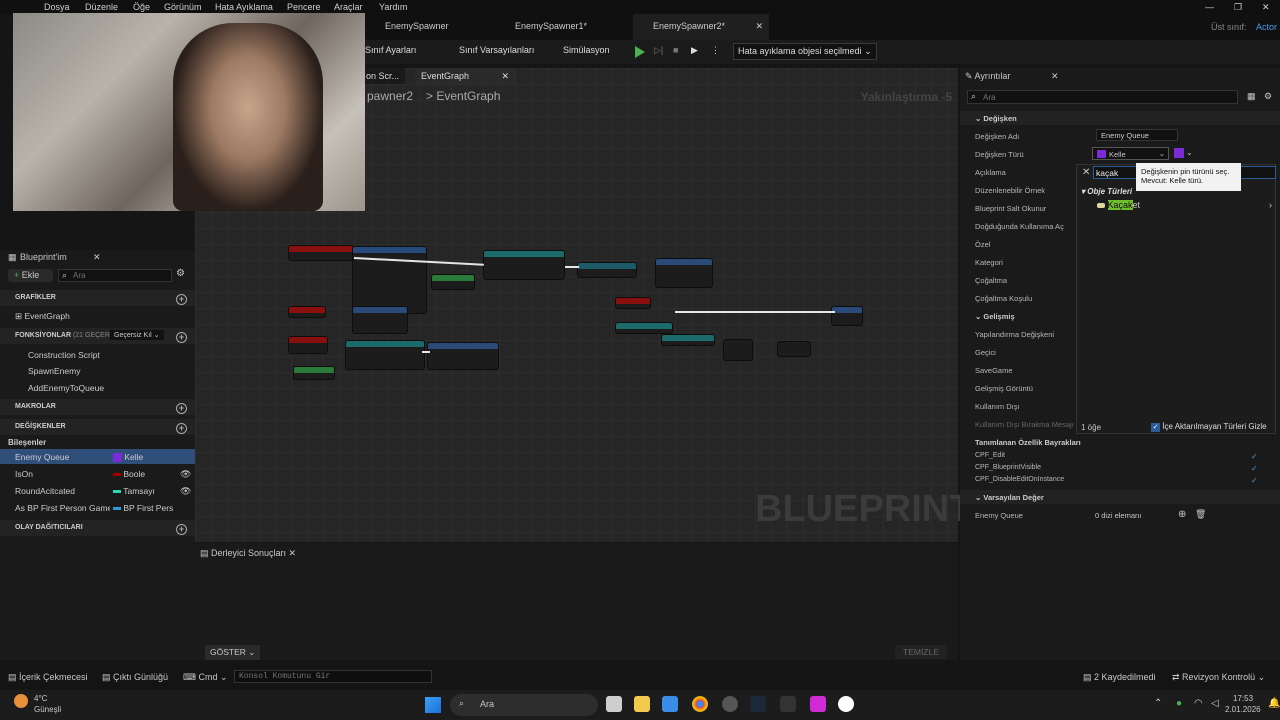  What do you see at coordinates (1243, 709) in the screenshot?
I see `clock-date: 2.01.2026` at bounding box center [1243, 709].